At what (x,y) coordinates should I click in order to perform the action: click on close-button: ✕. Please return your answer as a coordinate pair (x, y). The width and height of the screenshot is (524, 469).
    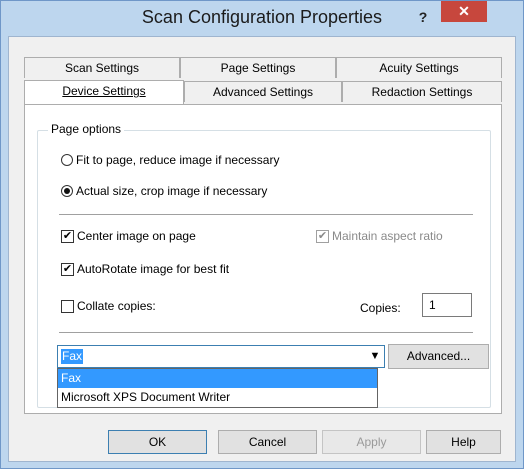
    Looking at the image, I should click on (464, 11).